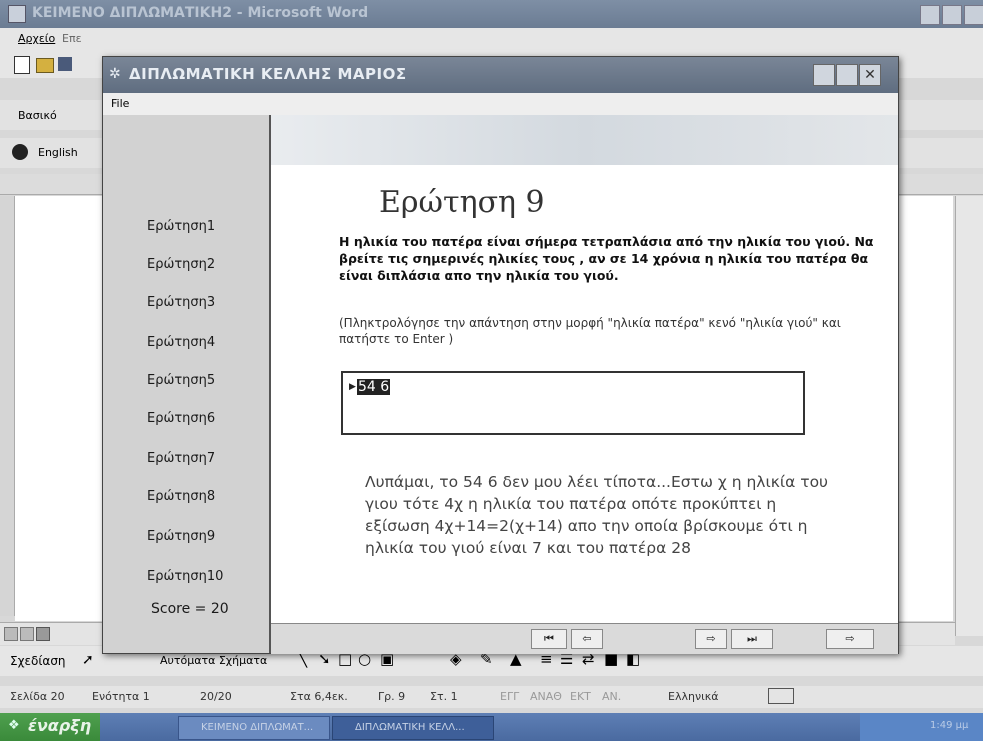 Image resolution: width=983 pixels, height=741 pixels. Describe the element at coordinates (711, 639) in the screenshot. I see `next-question-icon: ⇨` at that location.